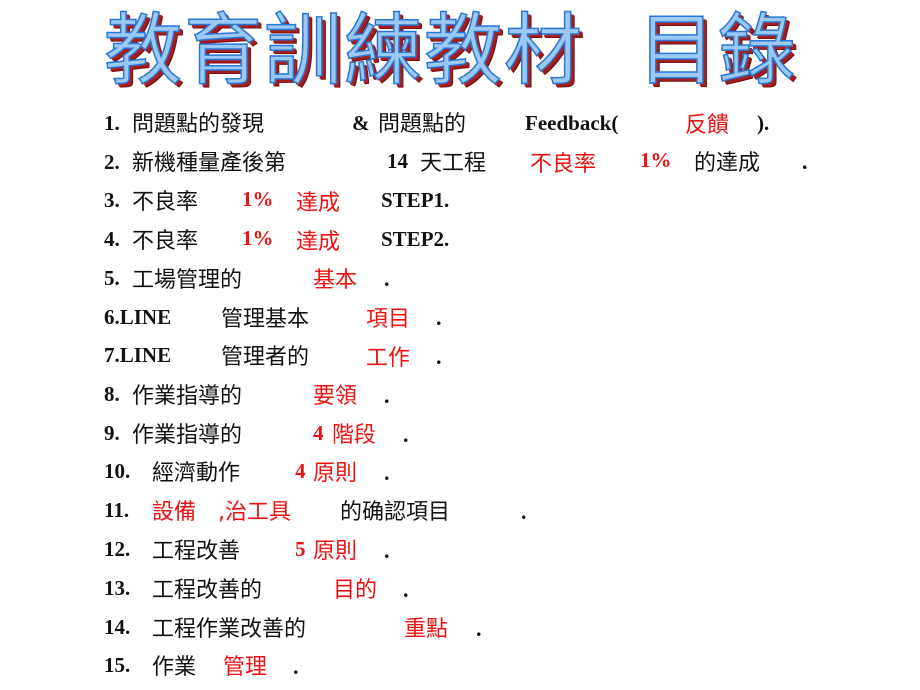  I want to click on page-title: 教育訓練教材 目錄, so click(450, 51).